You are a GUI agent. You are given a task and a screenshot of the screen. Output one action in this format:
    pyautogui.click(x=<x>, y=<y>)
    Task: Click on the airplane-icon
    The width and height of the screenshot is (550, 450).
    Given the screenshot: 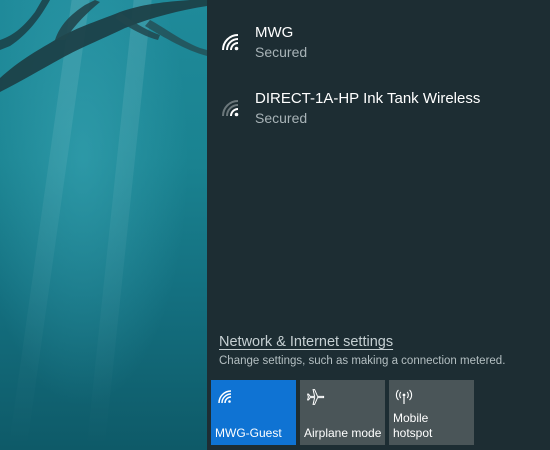 What is the action you would take?
    pyautogui.click(x=315, y=397)
    